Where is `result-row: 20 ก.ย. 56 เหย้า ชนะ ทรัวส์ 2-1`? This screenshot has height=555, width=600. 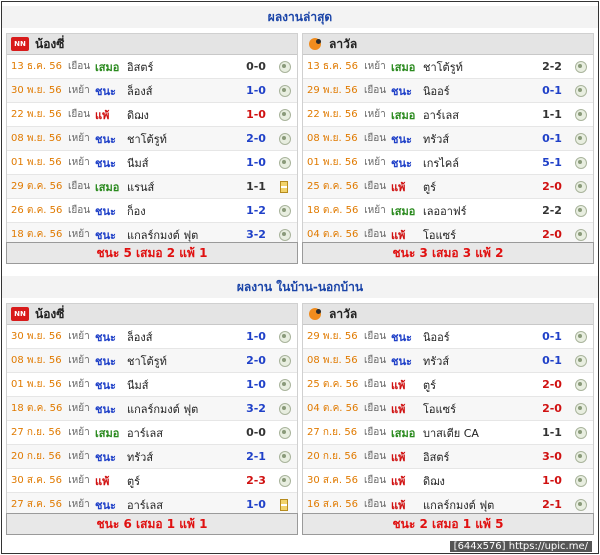 result-row: 20 ก.ย. 56 เหย้า ชนะ ทรัวส์ 2-1 is located at coordinates (152, 457).